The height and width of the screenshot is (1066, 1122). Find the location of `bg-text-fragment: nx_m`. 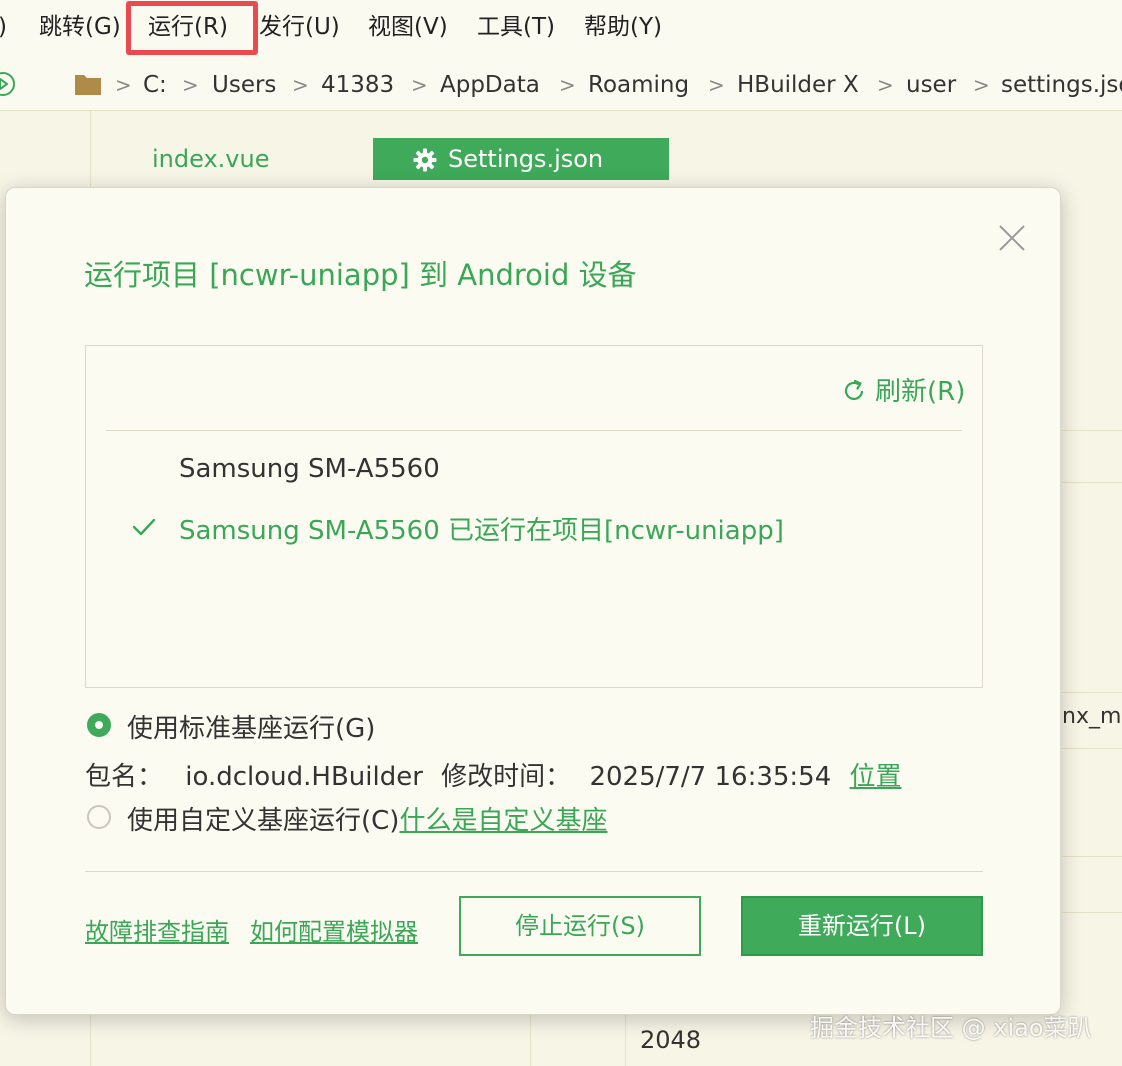

bg-text-fragment: nx_m is located at coordinates (1092, 716).